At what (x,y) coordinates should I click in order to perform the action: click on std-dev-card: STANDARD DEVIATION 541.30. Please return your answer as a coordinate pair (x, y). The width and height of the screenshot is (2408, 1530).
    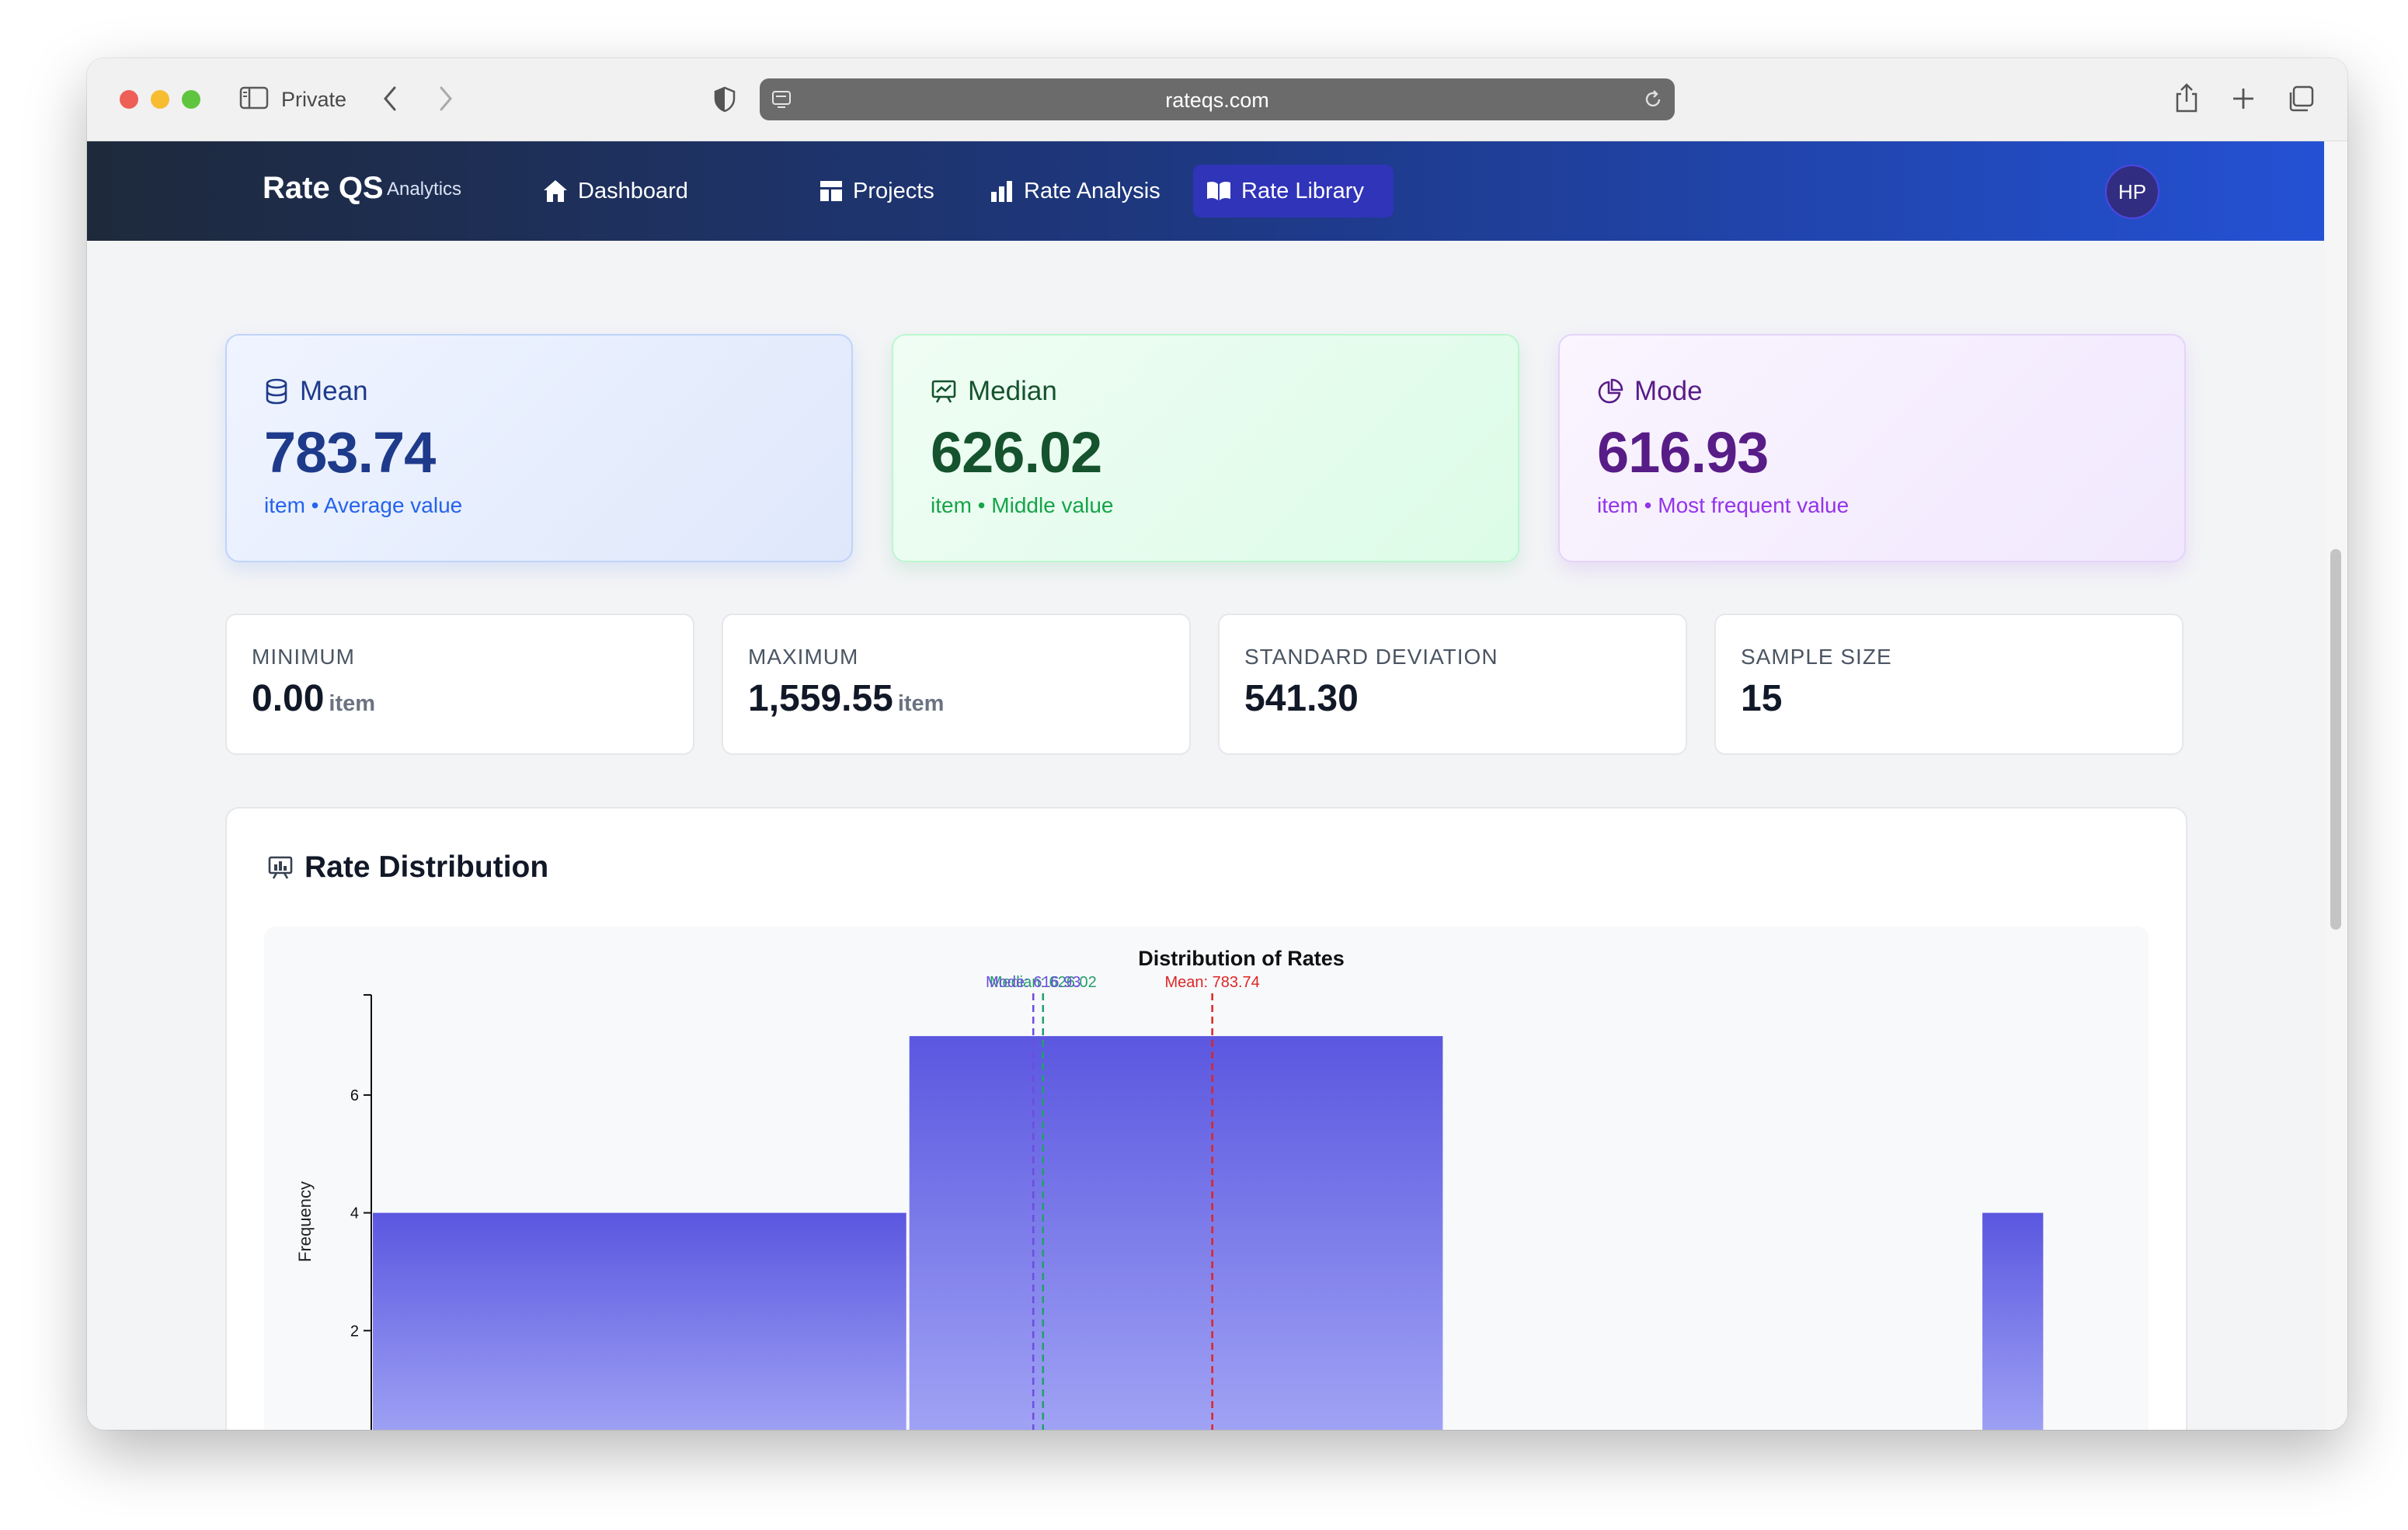
    Looking at the image, I should click on (1452, 684).